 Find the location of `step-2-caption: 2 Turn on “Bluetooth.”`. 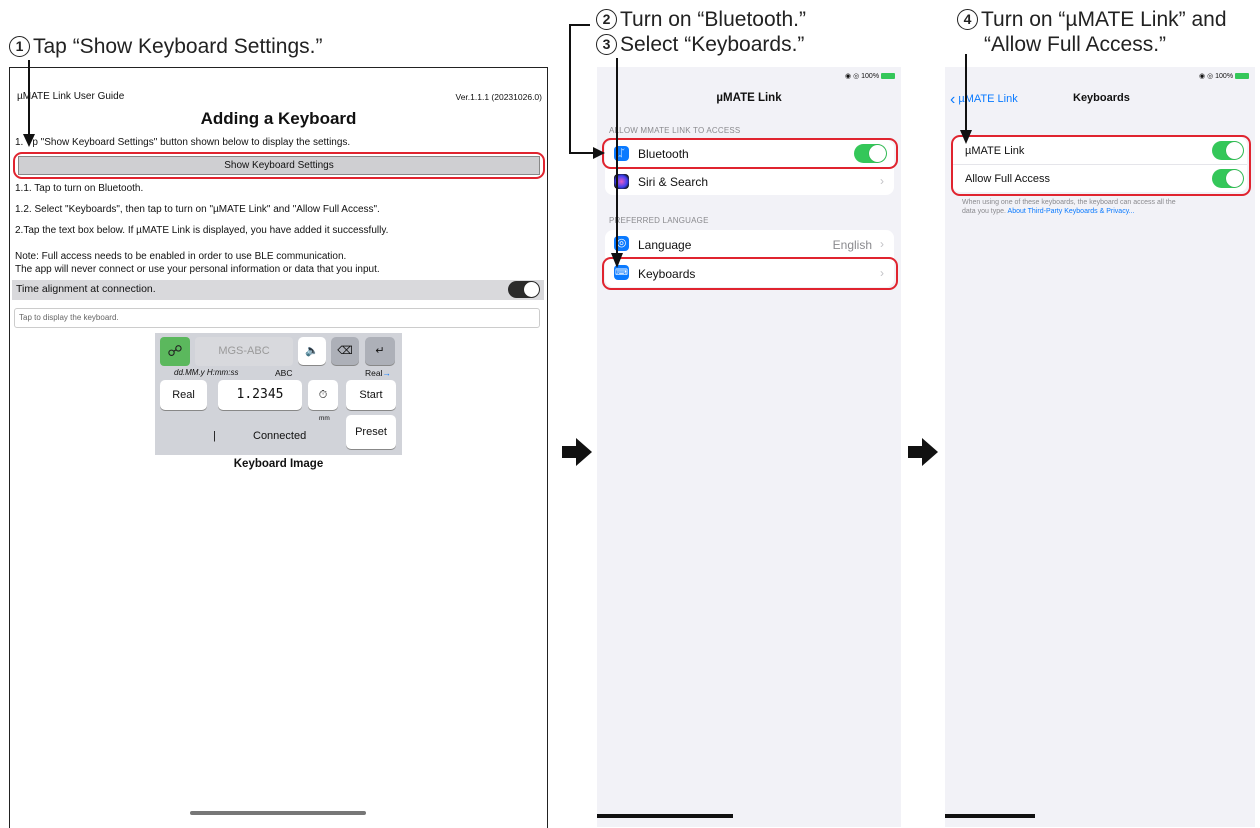

step-2-caption: 2 Turn on “Bluetooth.” is located at coordinates (701, 20).